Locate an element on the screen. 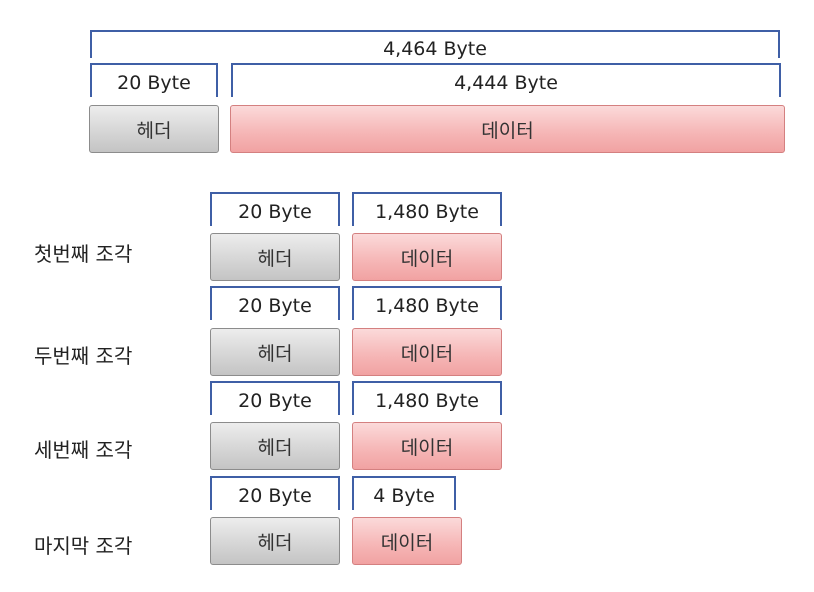 The height and width of the screenshot is (592, 814). fragment-4-header-block: 헤더 is located at coordinates (275, 541).